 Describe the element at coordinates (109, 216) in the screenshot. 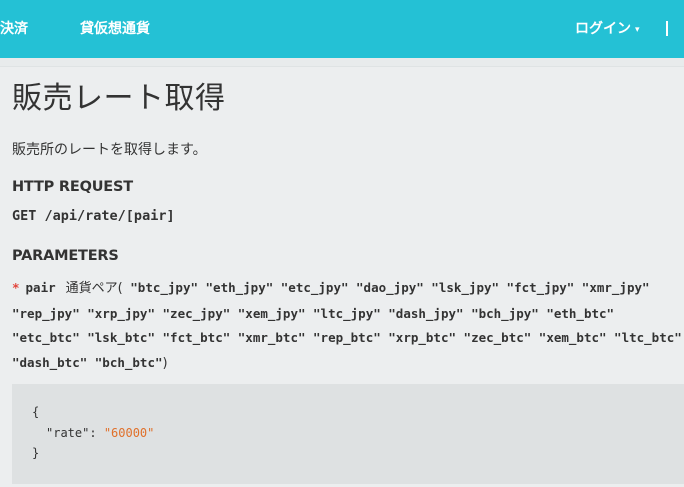

I see `endpoint-path: /api/rate/[pair]` at that location.